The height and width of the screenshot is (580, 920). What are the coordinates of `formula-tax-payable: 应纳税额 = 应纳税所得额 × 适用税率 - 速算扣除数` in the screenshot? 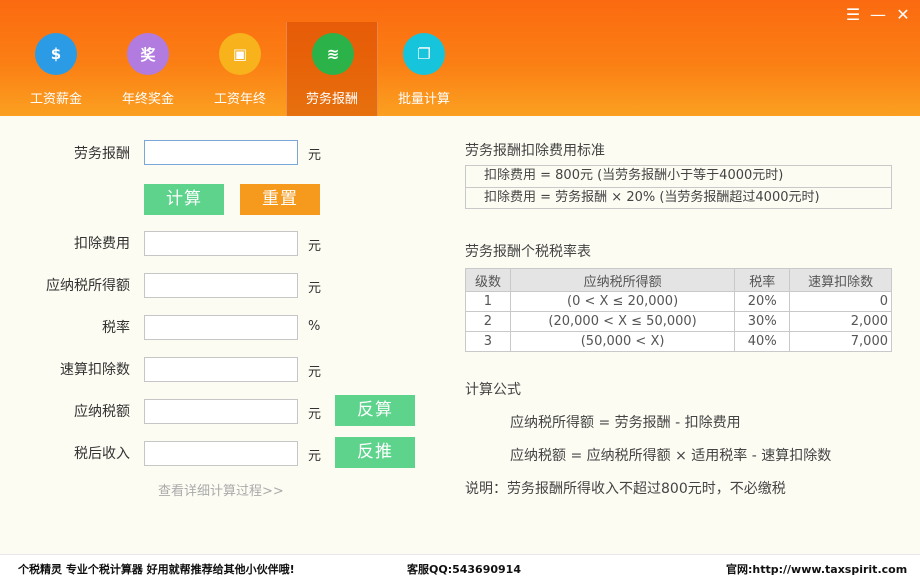 It's located at (671, 456).